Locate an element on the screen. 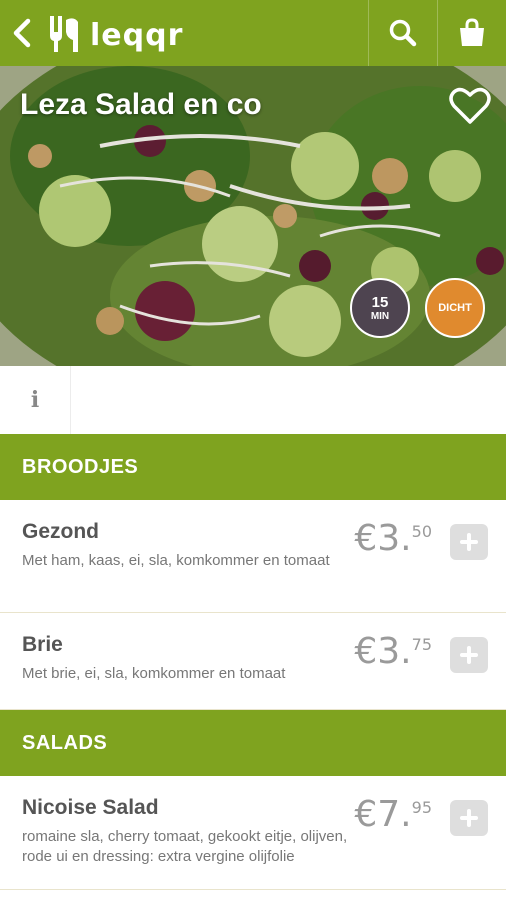  logo-text: leqqr is located at coordinates (137, 35).